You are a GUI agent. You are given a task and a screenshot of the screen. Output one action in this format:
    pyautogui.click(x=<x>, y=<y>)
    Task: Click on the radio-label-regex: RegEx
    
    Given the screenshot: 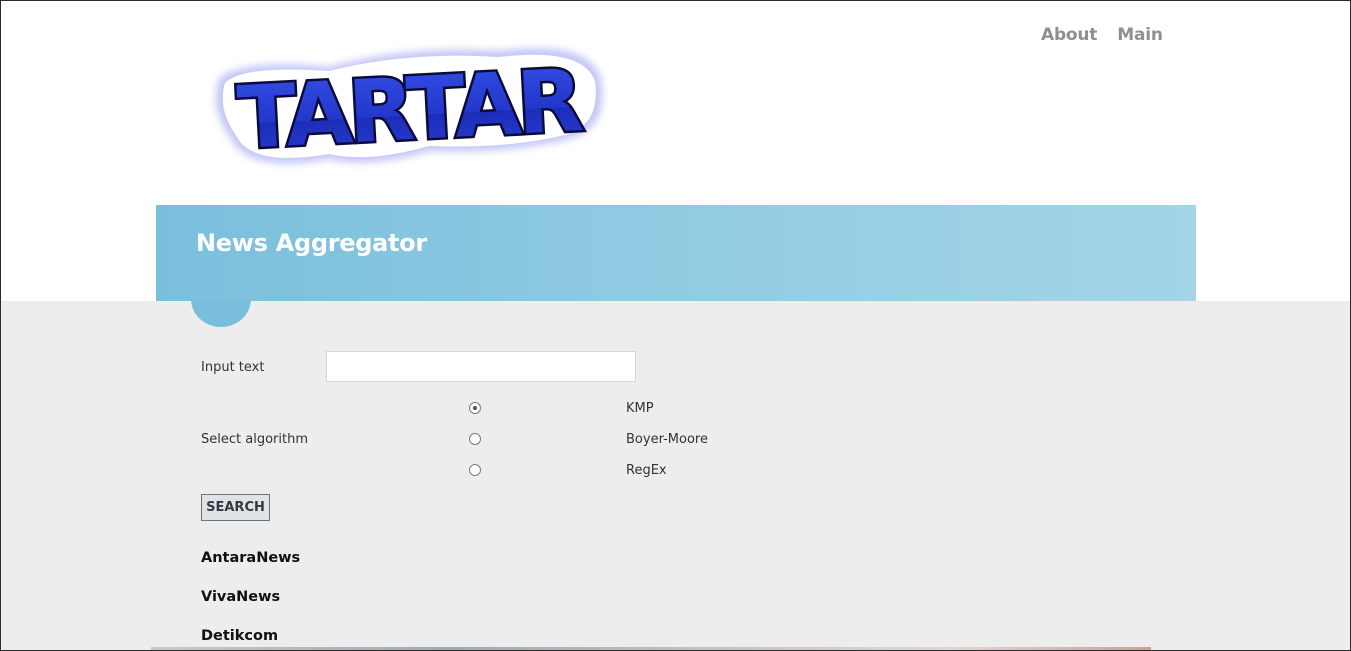 What is the action you would take?
    pyautogui.click(x=646, y=470)
    